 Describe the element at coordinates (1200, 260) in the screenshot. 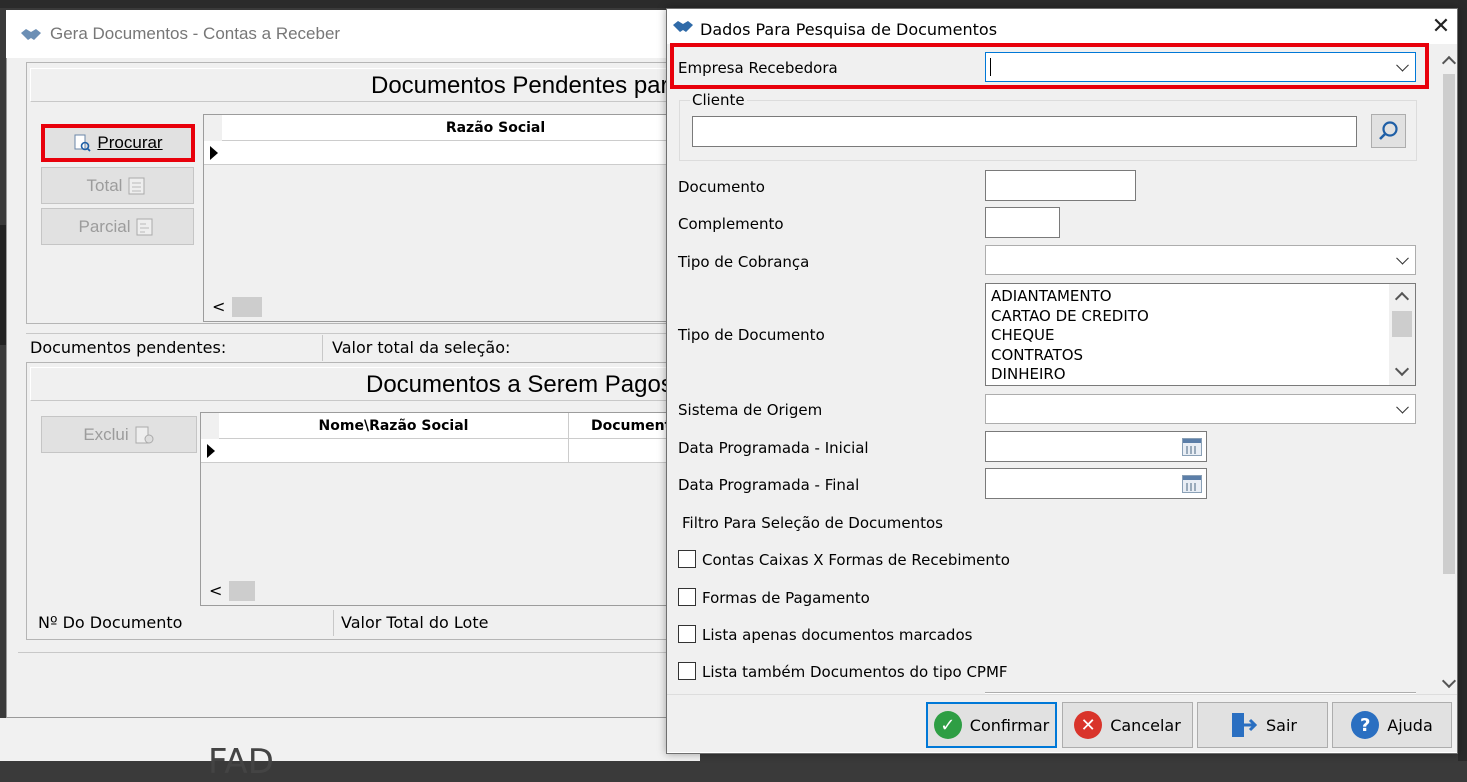

I see `tipo-cobranca-select` at that location.